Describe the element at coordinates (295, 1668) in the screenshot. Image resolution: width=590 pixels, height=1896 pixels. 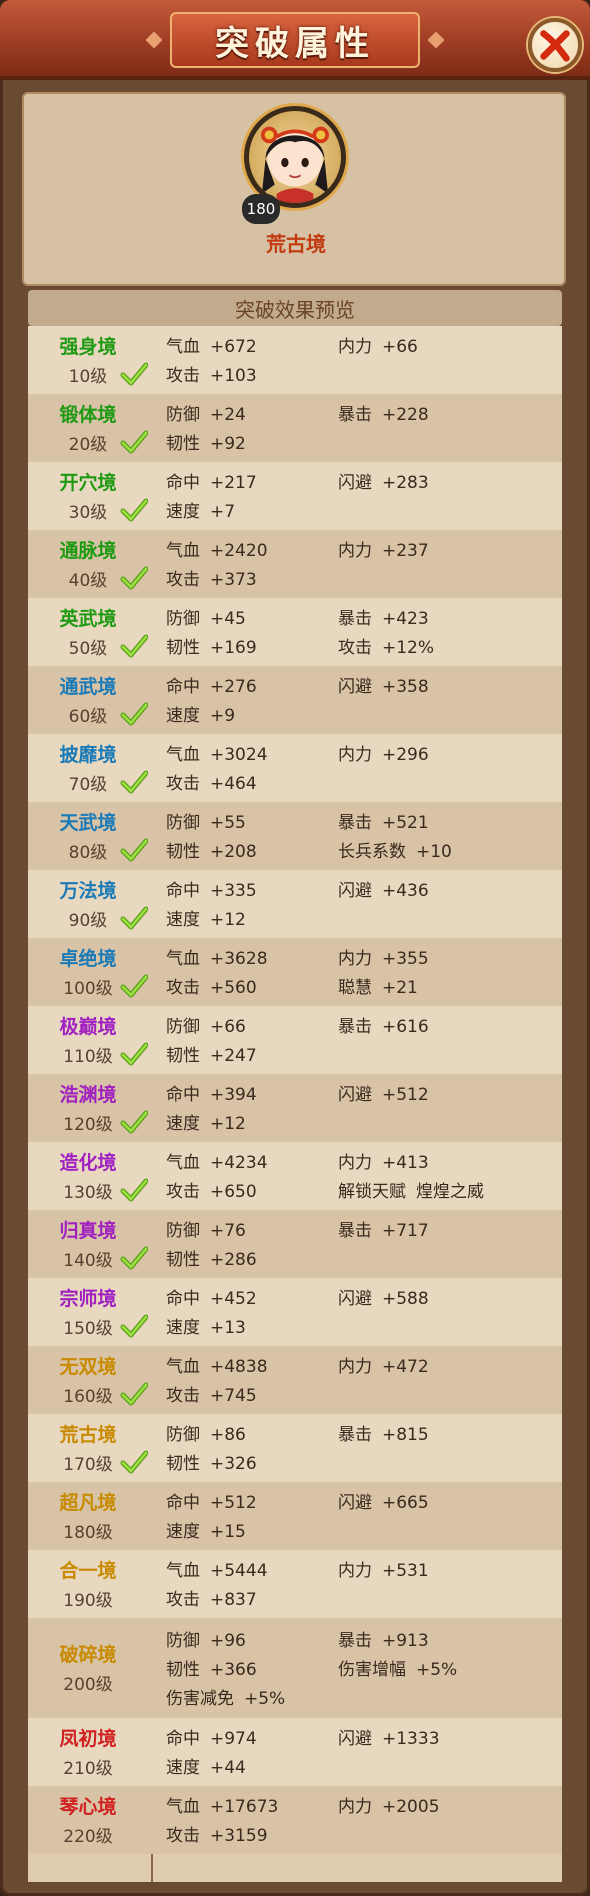
I see `table-row: 破碎境 200级 防御 +96 暴击 +913 韧性 +366 伤害增幅 +5% 伤害减免 +5%` at that location.